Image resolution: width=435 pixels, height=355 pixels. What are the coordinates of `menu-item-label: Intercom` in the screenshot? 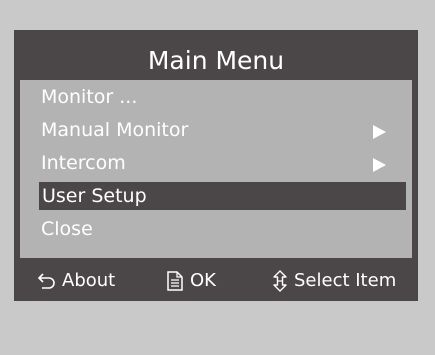 It's located at (83, 163).